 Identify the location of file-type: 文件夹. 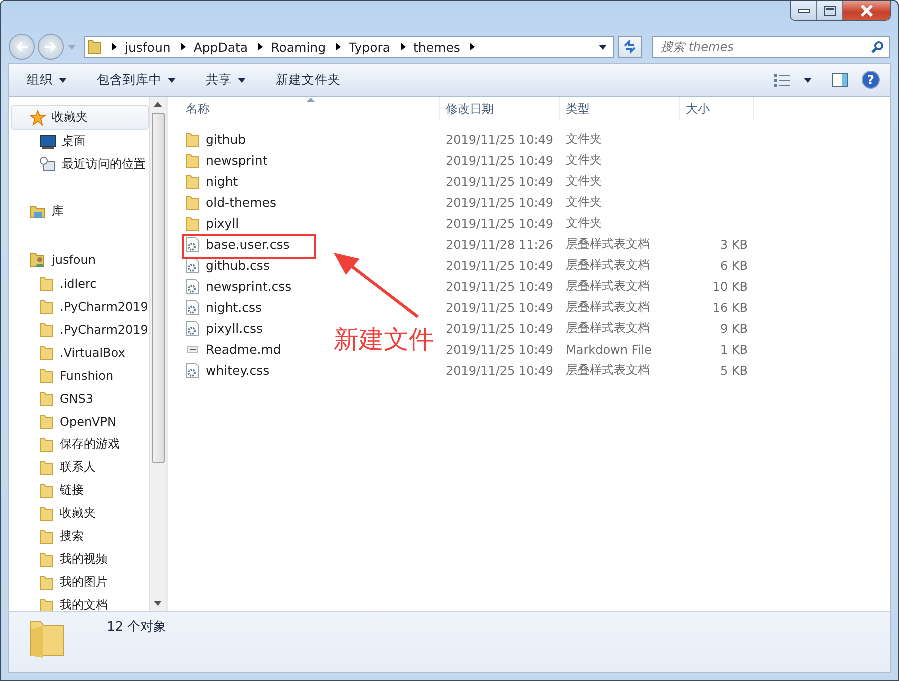
(584, 160).